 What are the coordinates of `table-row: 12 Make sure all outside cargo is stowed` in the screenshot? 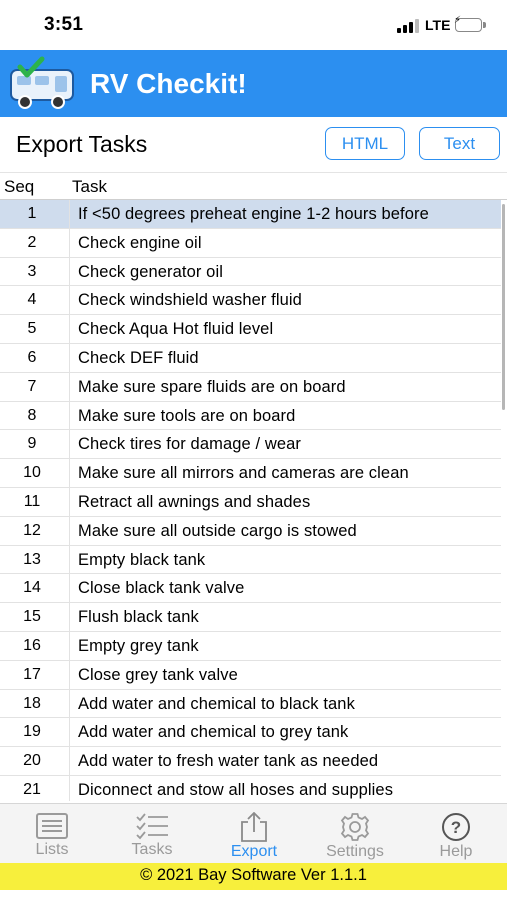 It's located at (250, 531).